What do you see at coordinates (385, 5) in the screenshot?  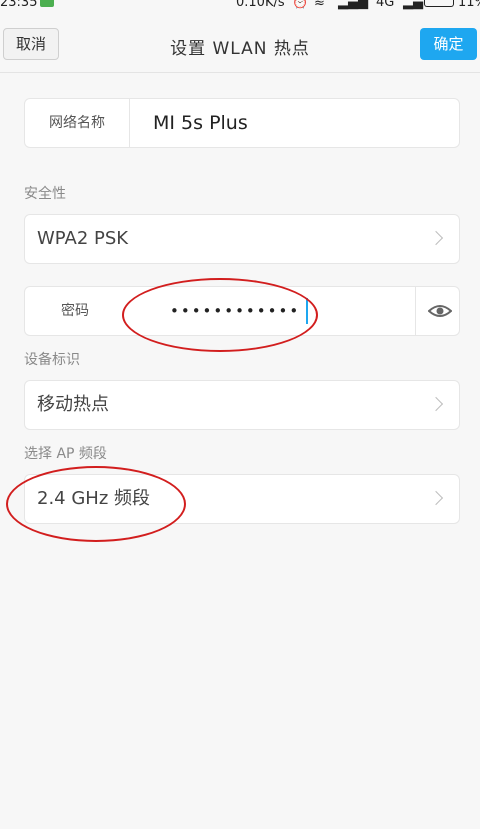 I see `status-network: 4G` at bounding box center [385, 5].